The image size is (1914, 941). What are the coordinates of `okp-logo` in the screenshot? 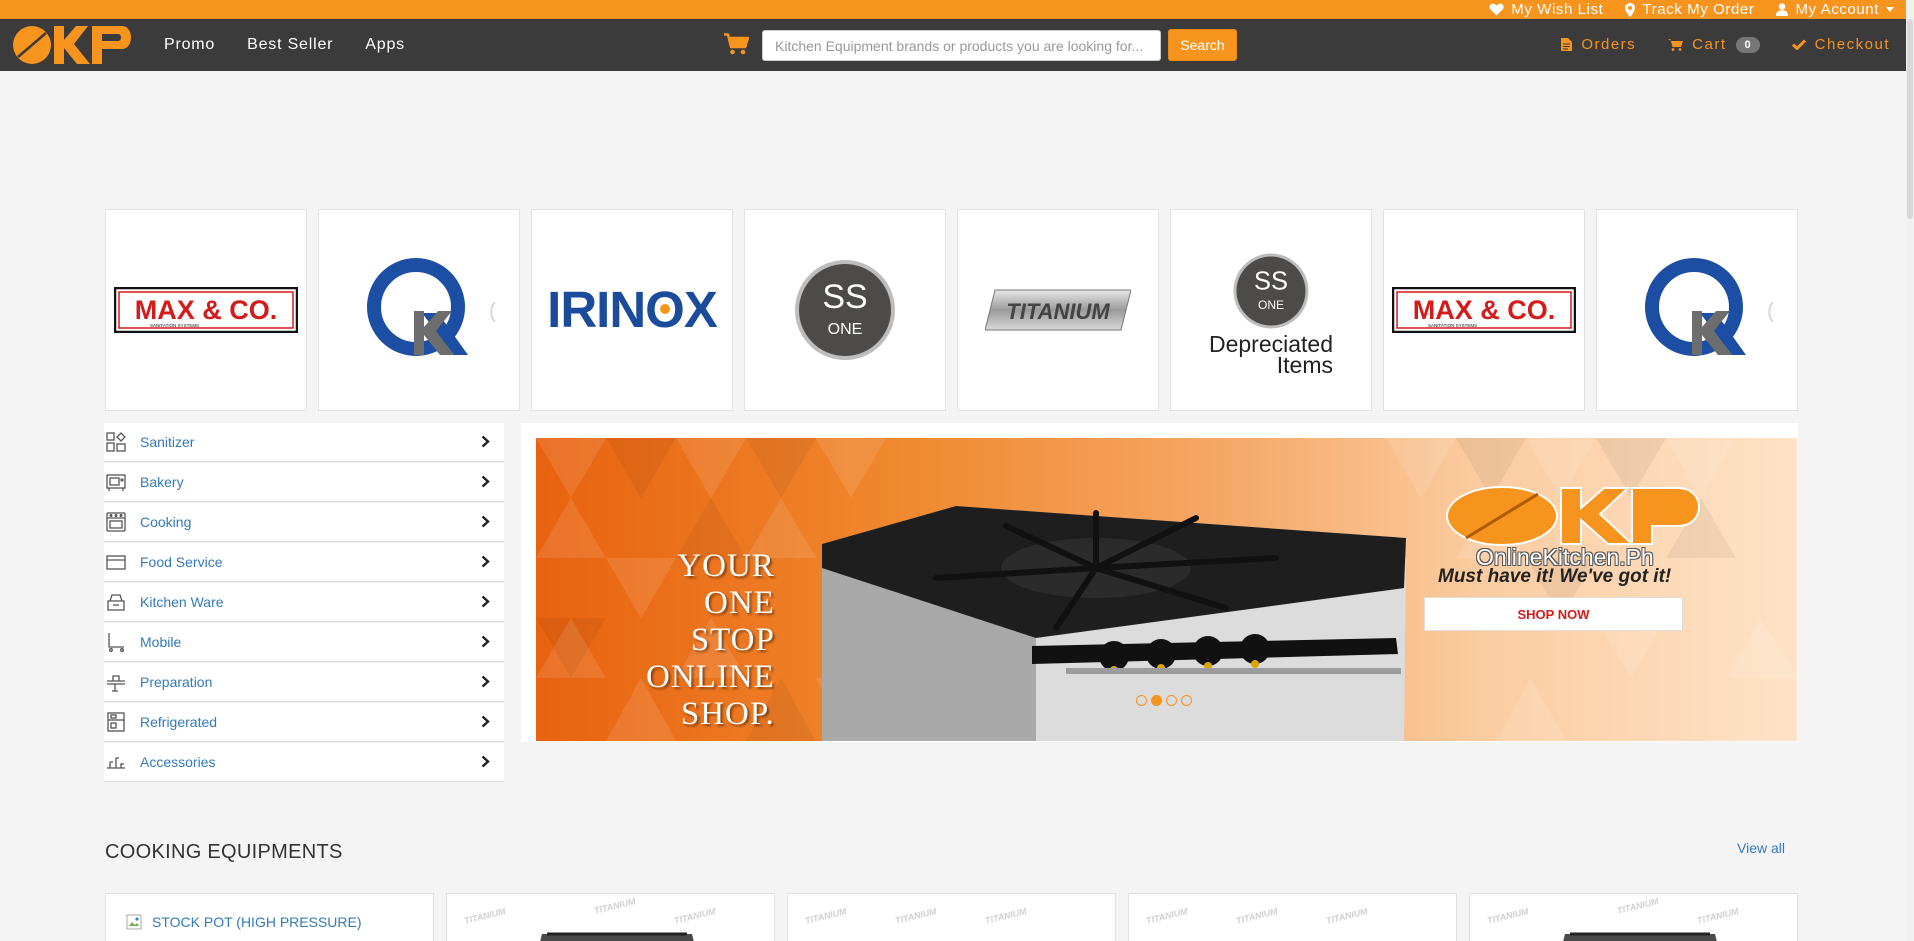 It's located at (73, 45).